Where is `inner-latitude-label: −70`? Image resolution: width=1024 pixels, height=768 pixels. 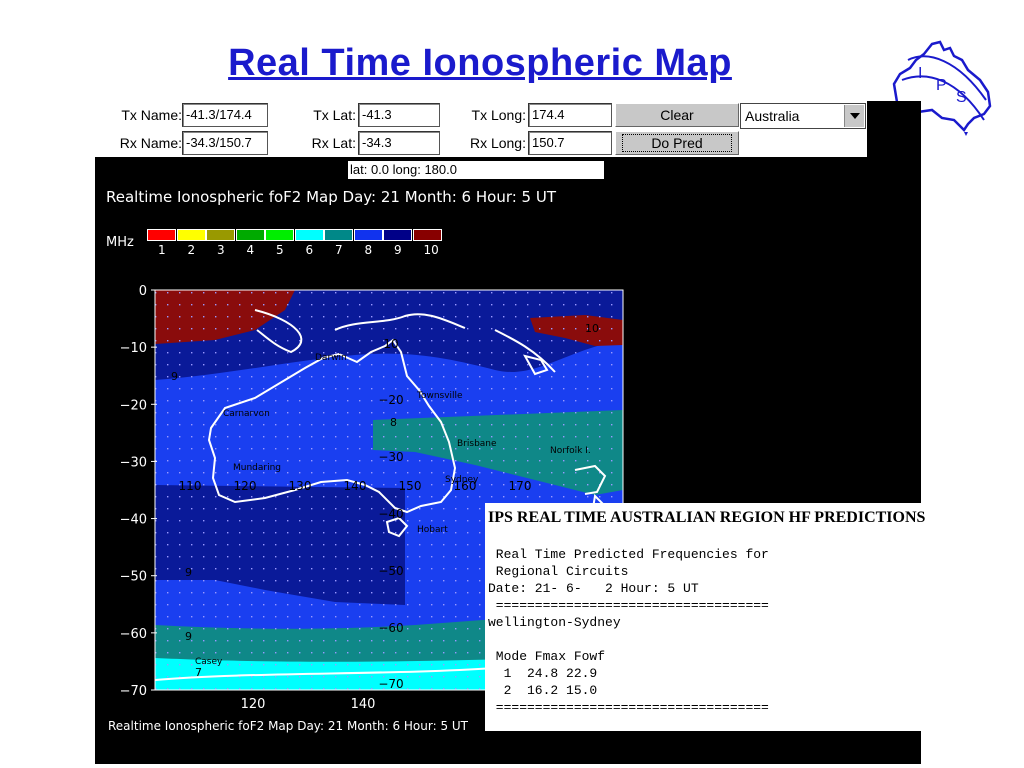
inner-latitude-label: −70 is located at coordinates (390, 684).